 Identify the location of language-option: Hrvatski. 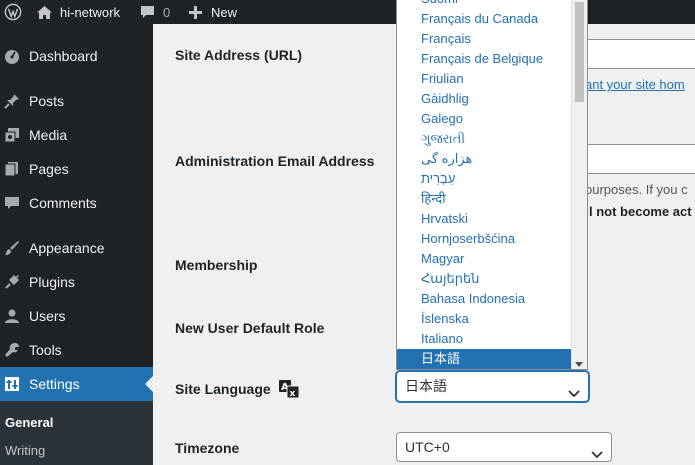
(484, 219).